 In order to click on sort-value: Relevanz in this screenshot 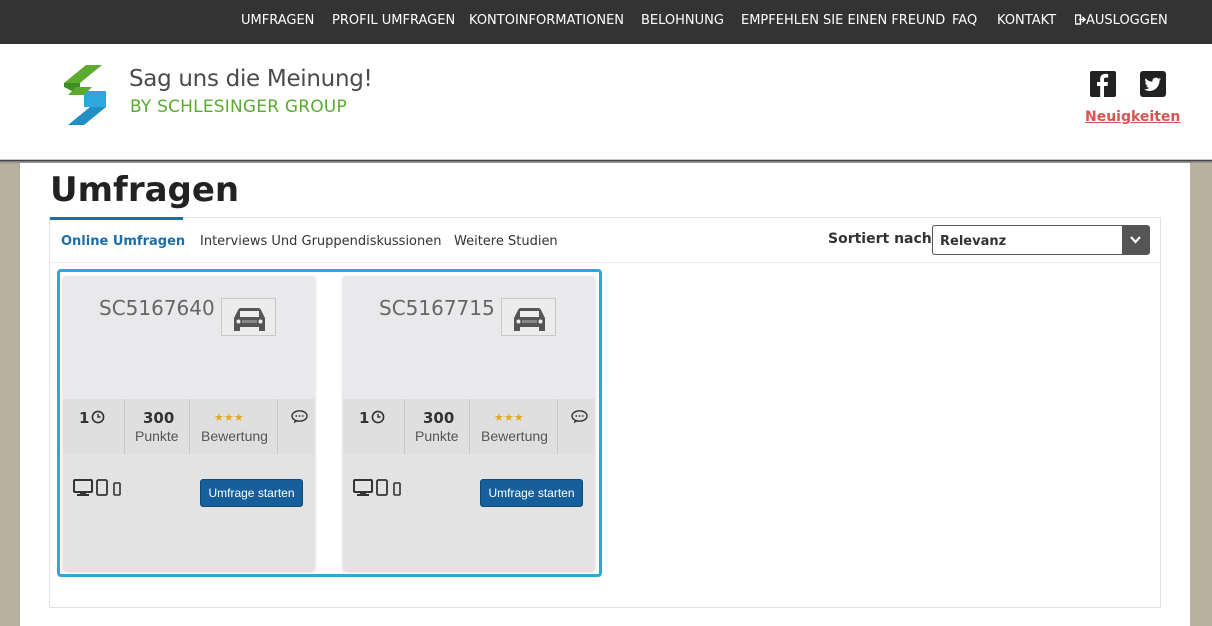, I will do `click(973, 241)`.